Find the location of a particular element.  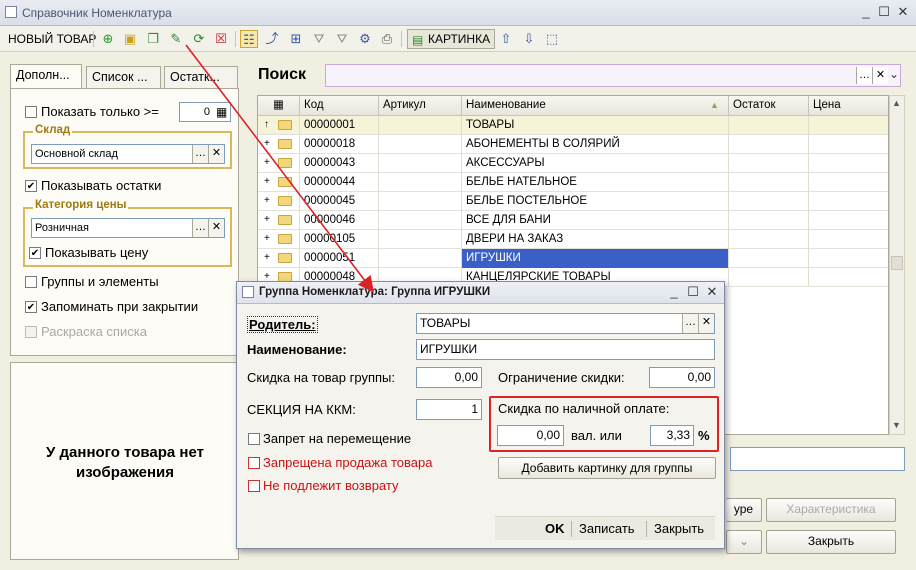

arrow-line is located at coordinates (279, 168).